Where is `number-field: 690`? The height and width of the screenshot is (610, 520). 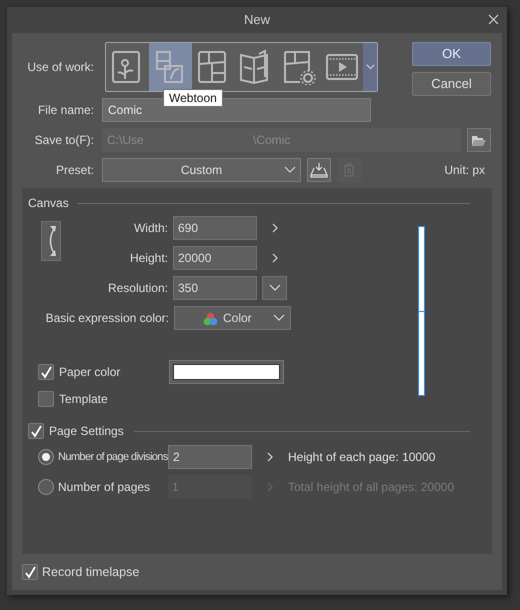
number-field: 690 is located at coordinates (215, 228).